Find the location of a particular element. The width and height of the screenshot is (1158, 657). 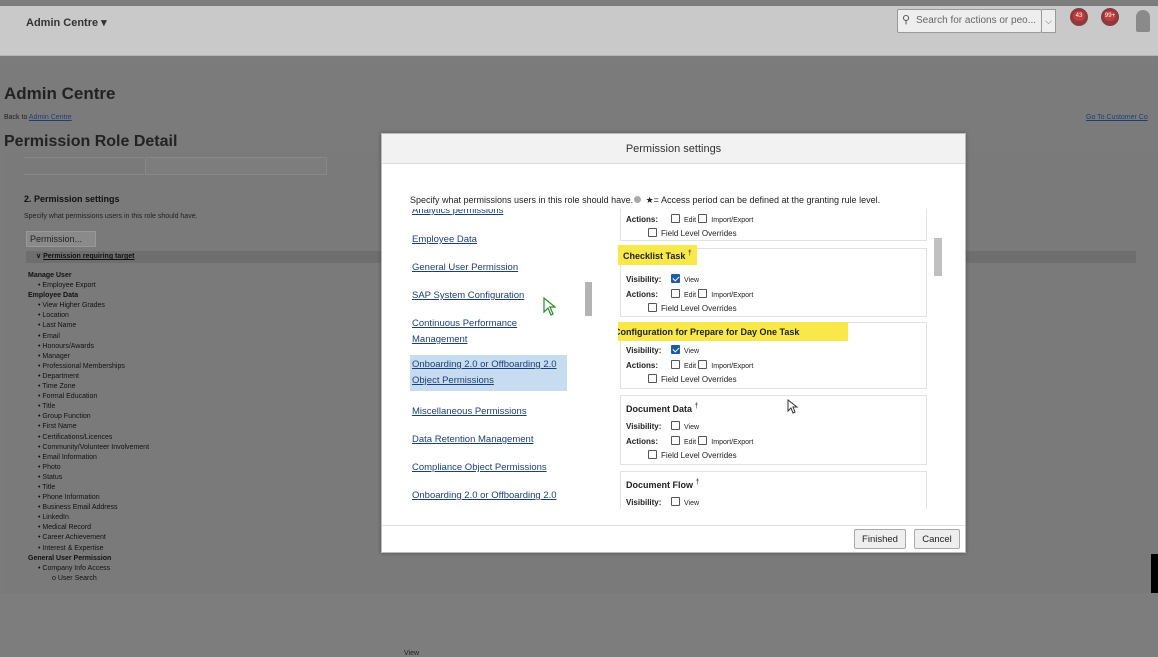

category-link: Continuous Performance Management is located at coordinates (489, 332).